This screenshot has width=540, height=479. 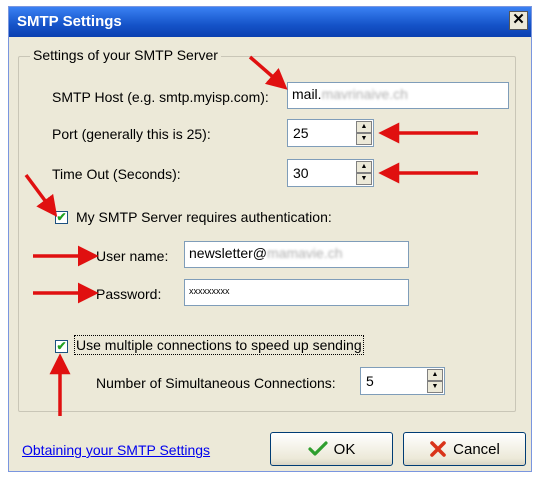 What do you see at coordinates (41, 195) in the screenshot?
I see `arrow-to-auth` at bounding box center [41, 195].